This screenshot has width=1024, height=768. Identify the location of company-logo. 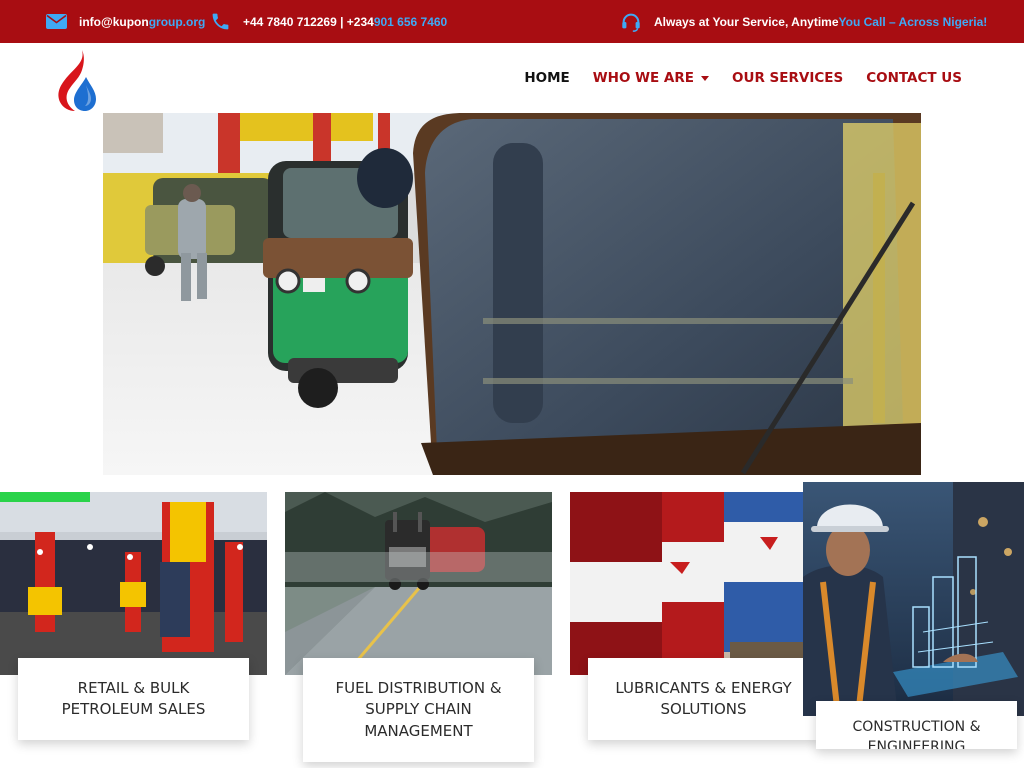
(76, 79).